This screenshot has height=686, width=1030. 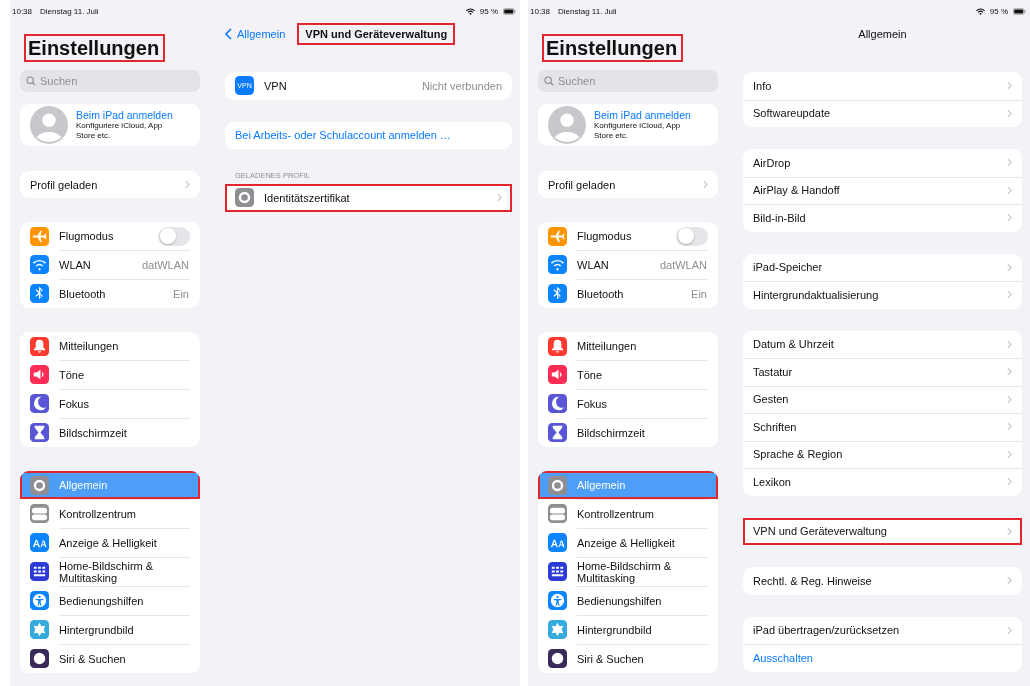 What do you see at coordinates (882, 399) in the screenshot?
I see `settings-row: Gesten` at bounding box center [882, 399].